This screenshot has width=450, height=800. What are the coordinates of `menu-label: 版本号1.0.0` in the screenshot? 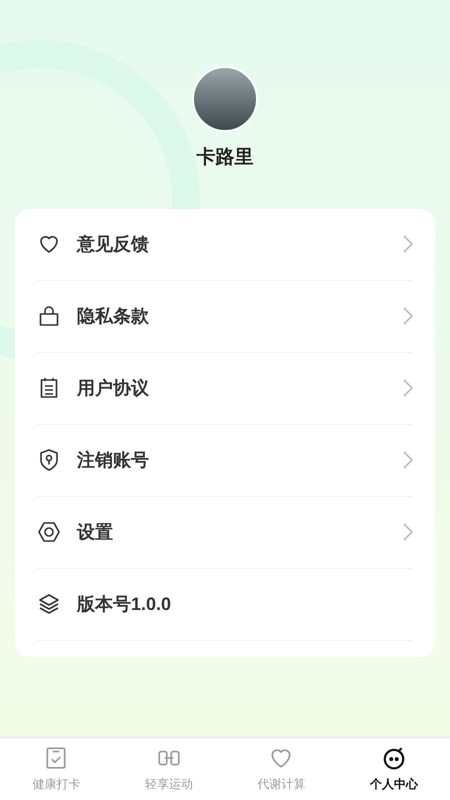 It's located at (124, 604).